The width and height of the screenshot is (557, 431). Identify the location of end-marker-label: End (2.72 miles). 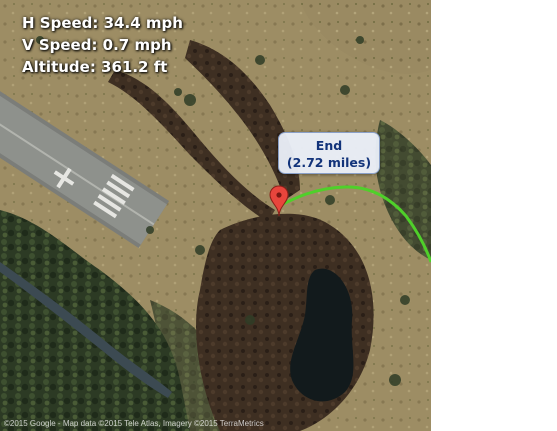
(329, 153).